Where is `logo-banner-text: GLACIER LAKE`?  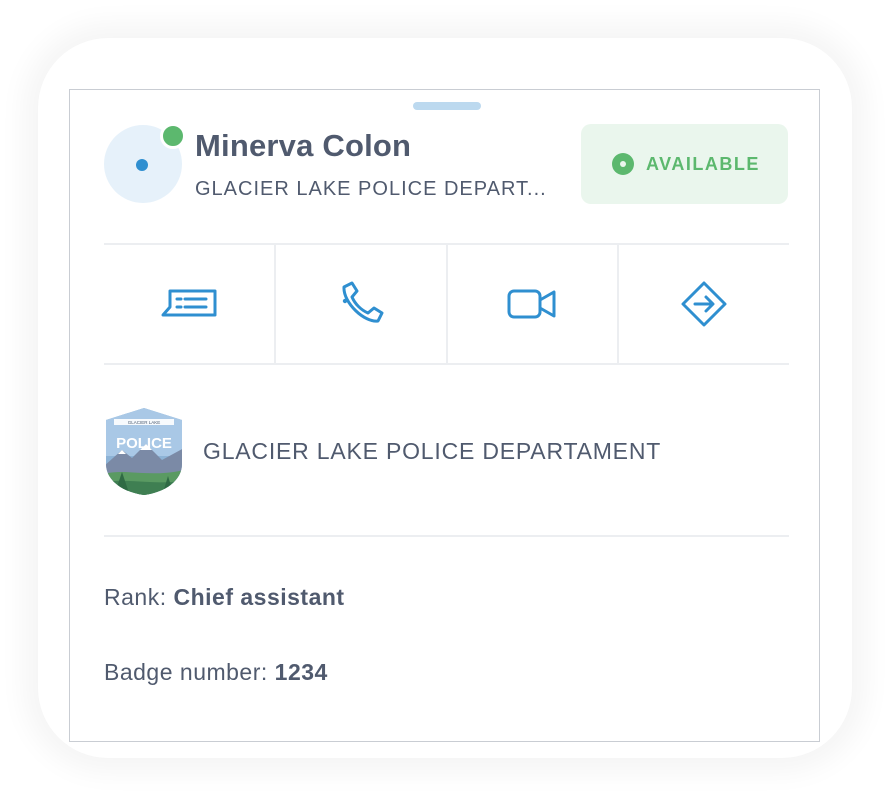 logo-banner-text: GLACIER LAKE is located at coordinates (144, 422).